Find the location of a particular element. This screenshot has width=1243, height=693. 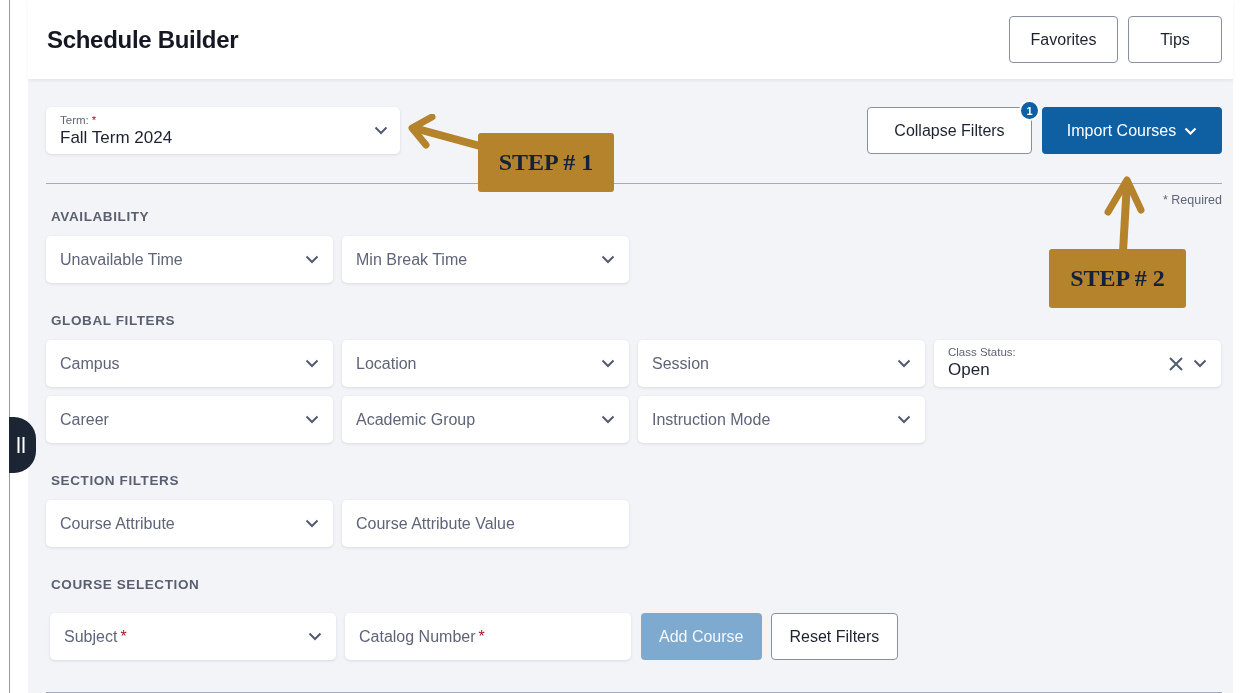

section-heading: AVAILABILITY is located at coordinates (100, 217).